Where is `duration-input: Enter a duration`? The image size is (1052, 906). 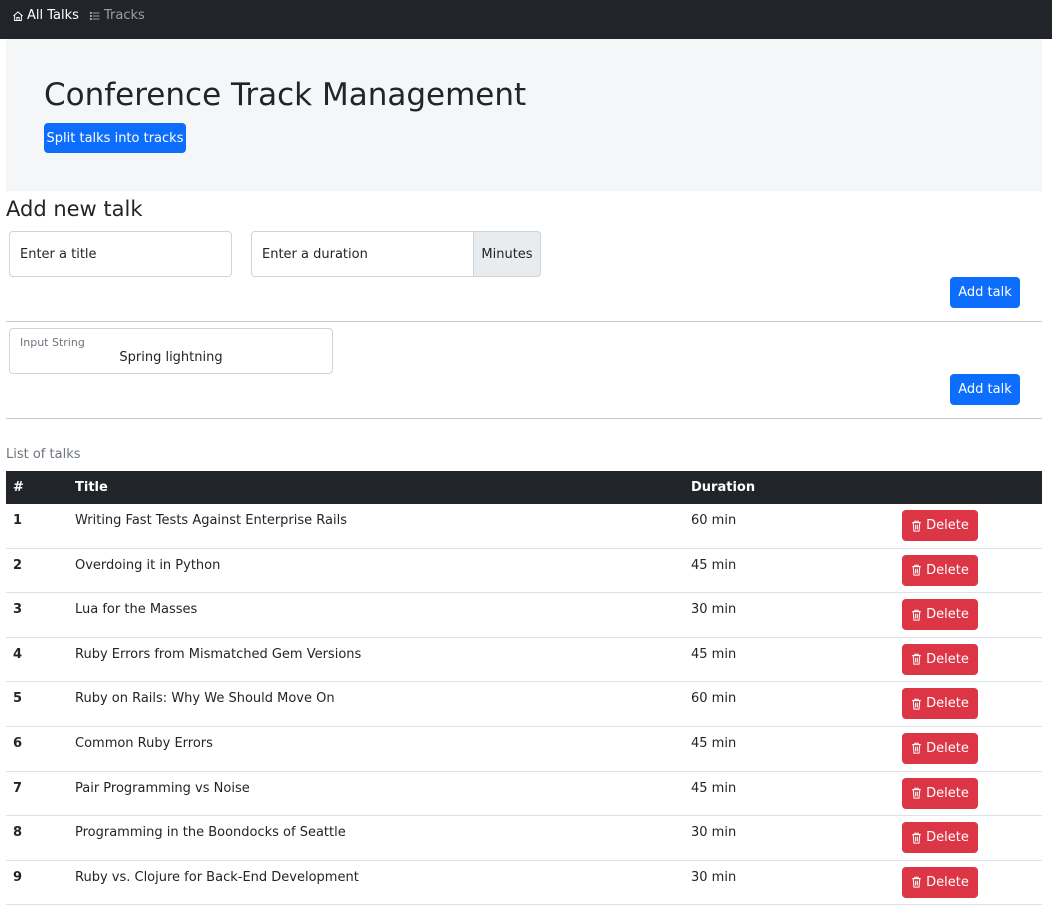 duration-input: Enter a duration is located at coordinates (362, 254).